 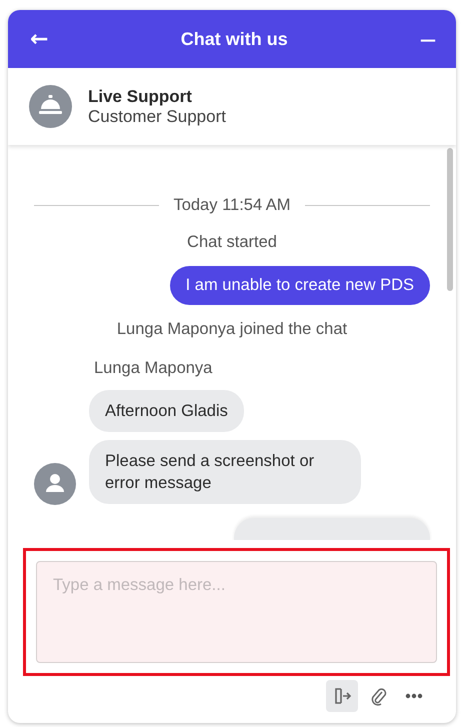 I want to click on sender-name: Lunga Maponya, so click(x=153, y=368).